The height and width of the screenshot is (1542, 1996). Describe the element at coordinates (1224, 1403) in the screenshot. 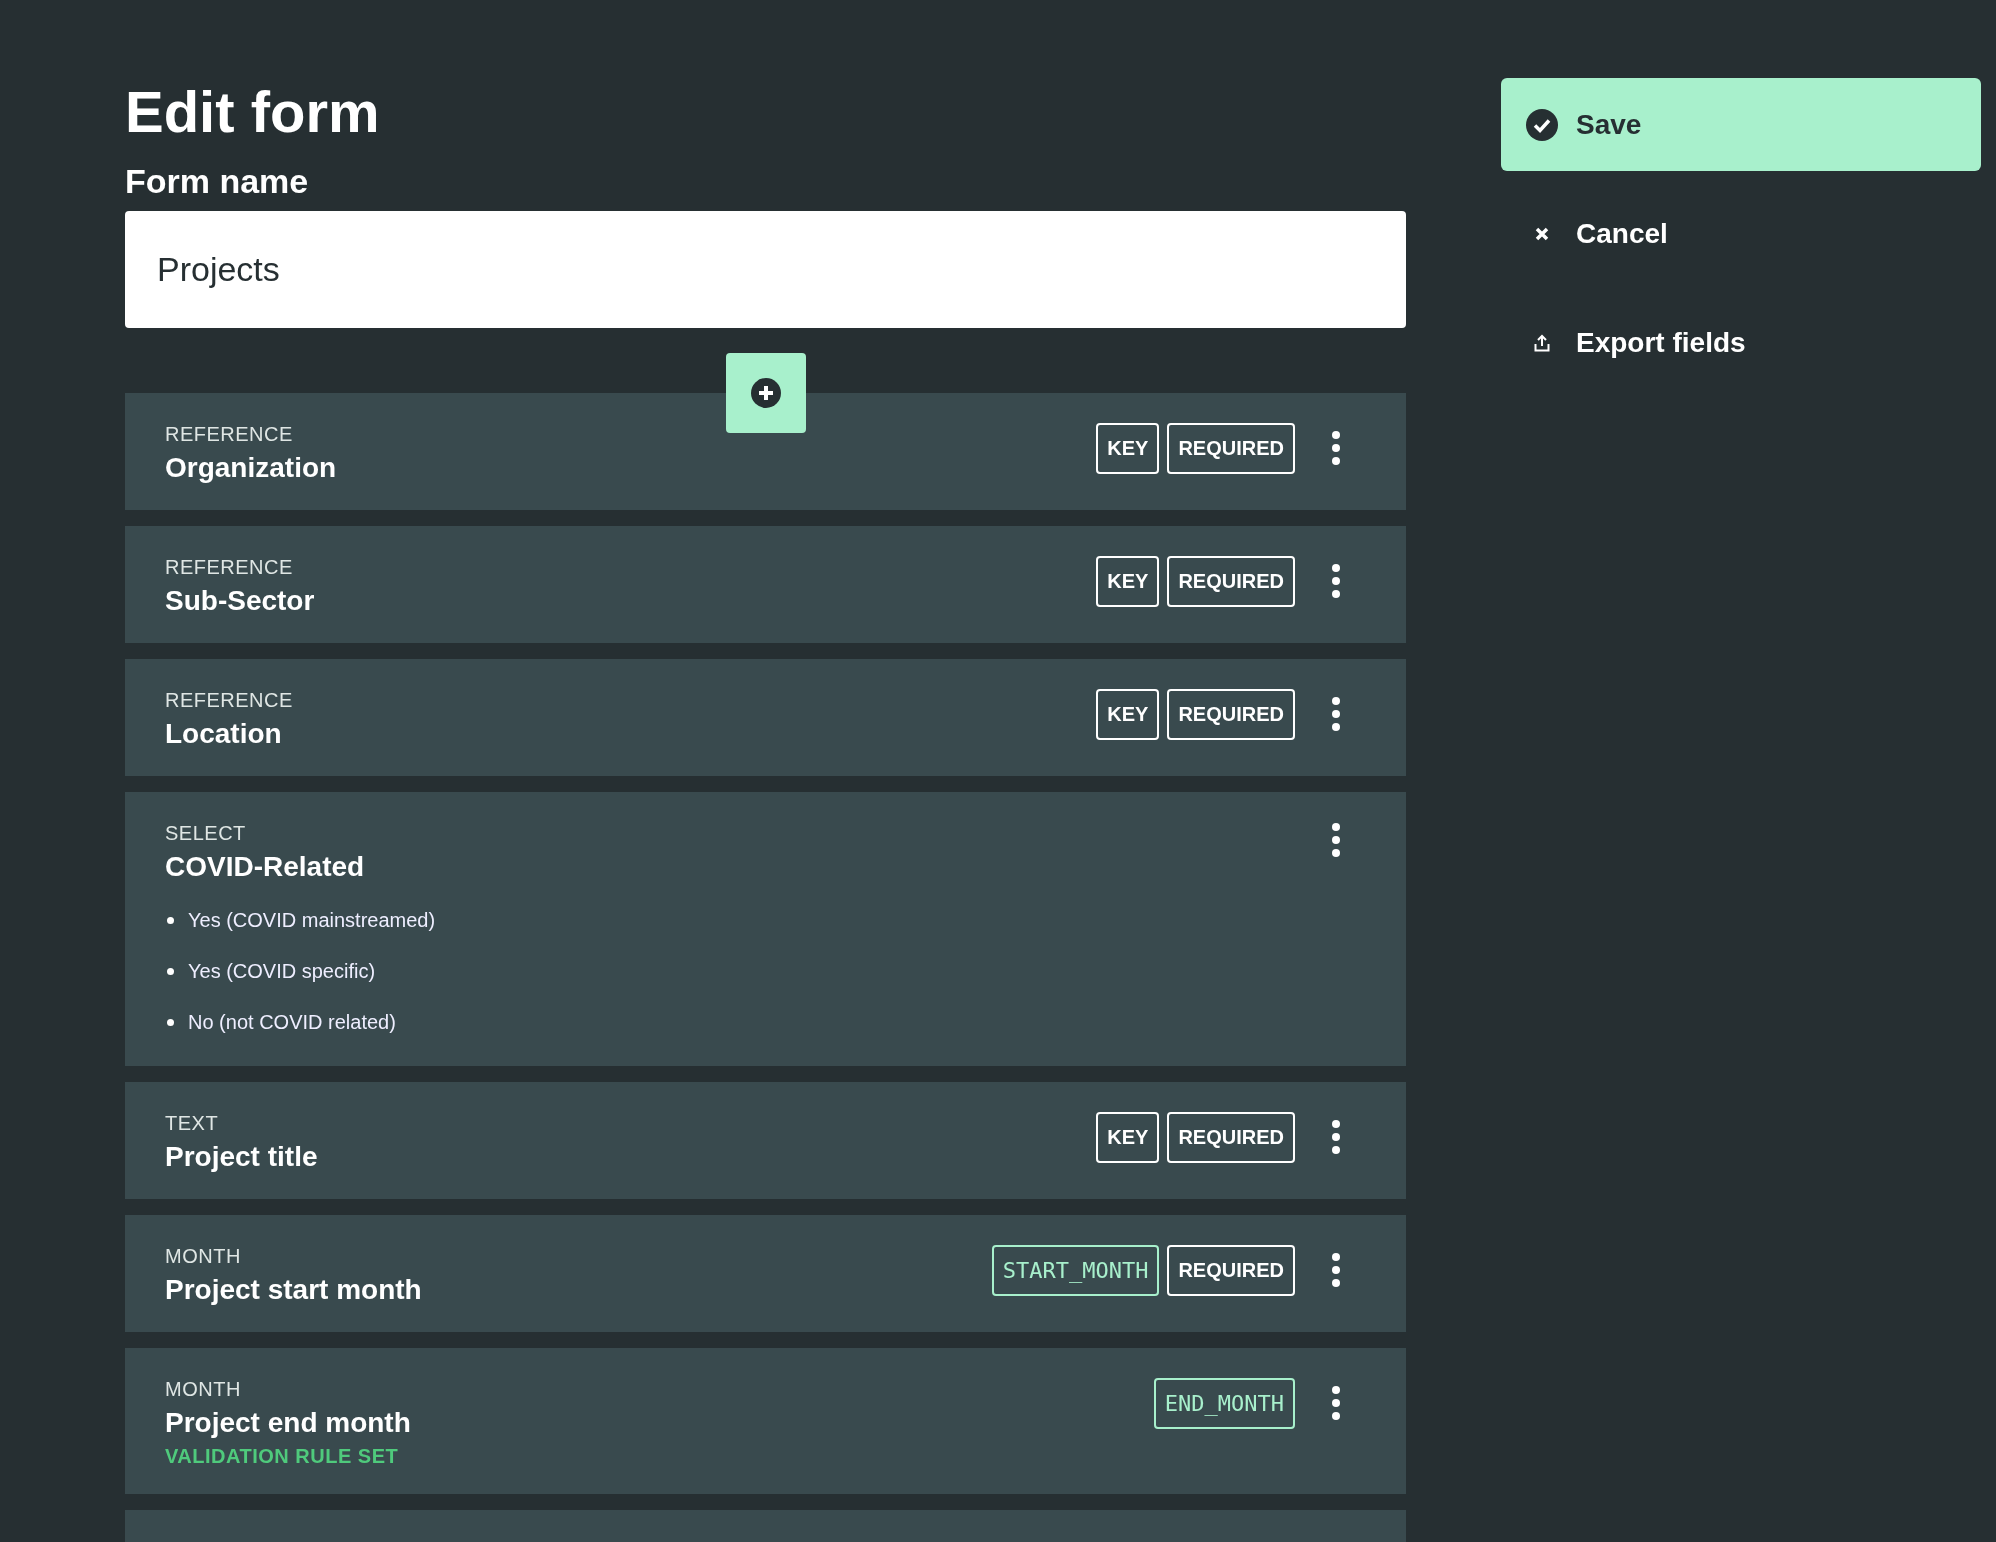

I see `field-tag: END_MONTH` at that location.